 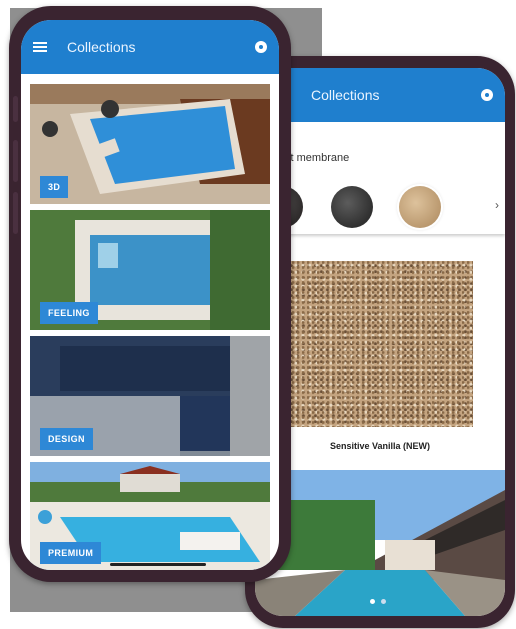 I want to click on swatch-sand, so click(x=420, y=207).